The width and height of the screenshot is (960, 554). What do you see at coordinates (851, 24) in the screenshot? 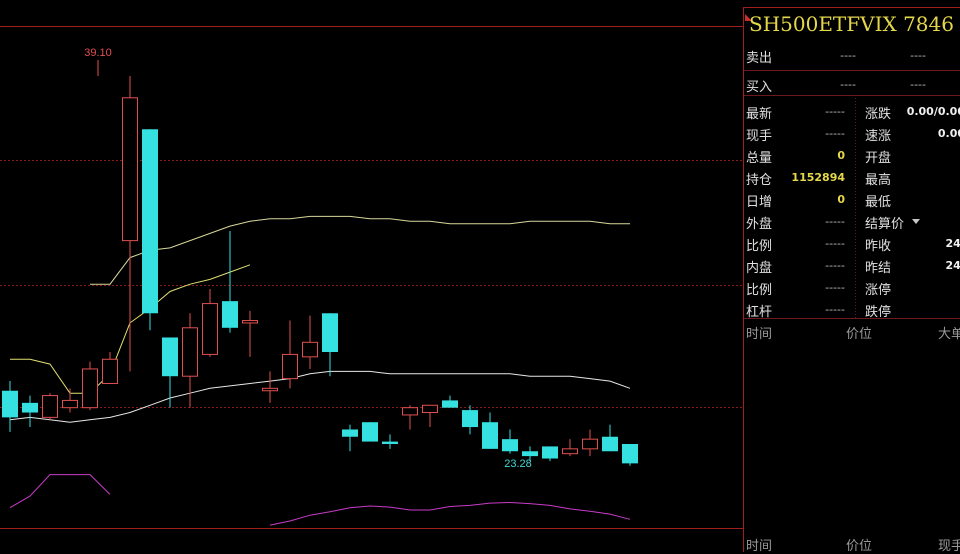
I see `symbol-title: SH500ETFVIX 7846` at bounding box center [851, 24].